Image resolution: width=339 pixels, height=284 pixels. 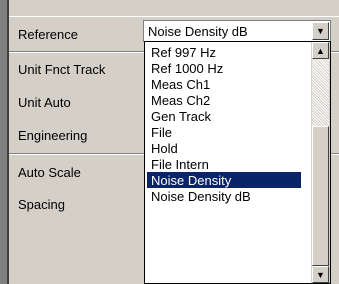 I want to click on triangle-up-icon: ▲, so click(x=320, y=50).